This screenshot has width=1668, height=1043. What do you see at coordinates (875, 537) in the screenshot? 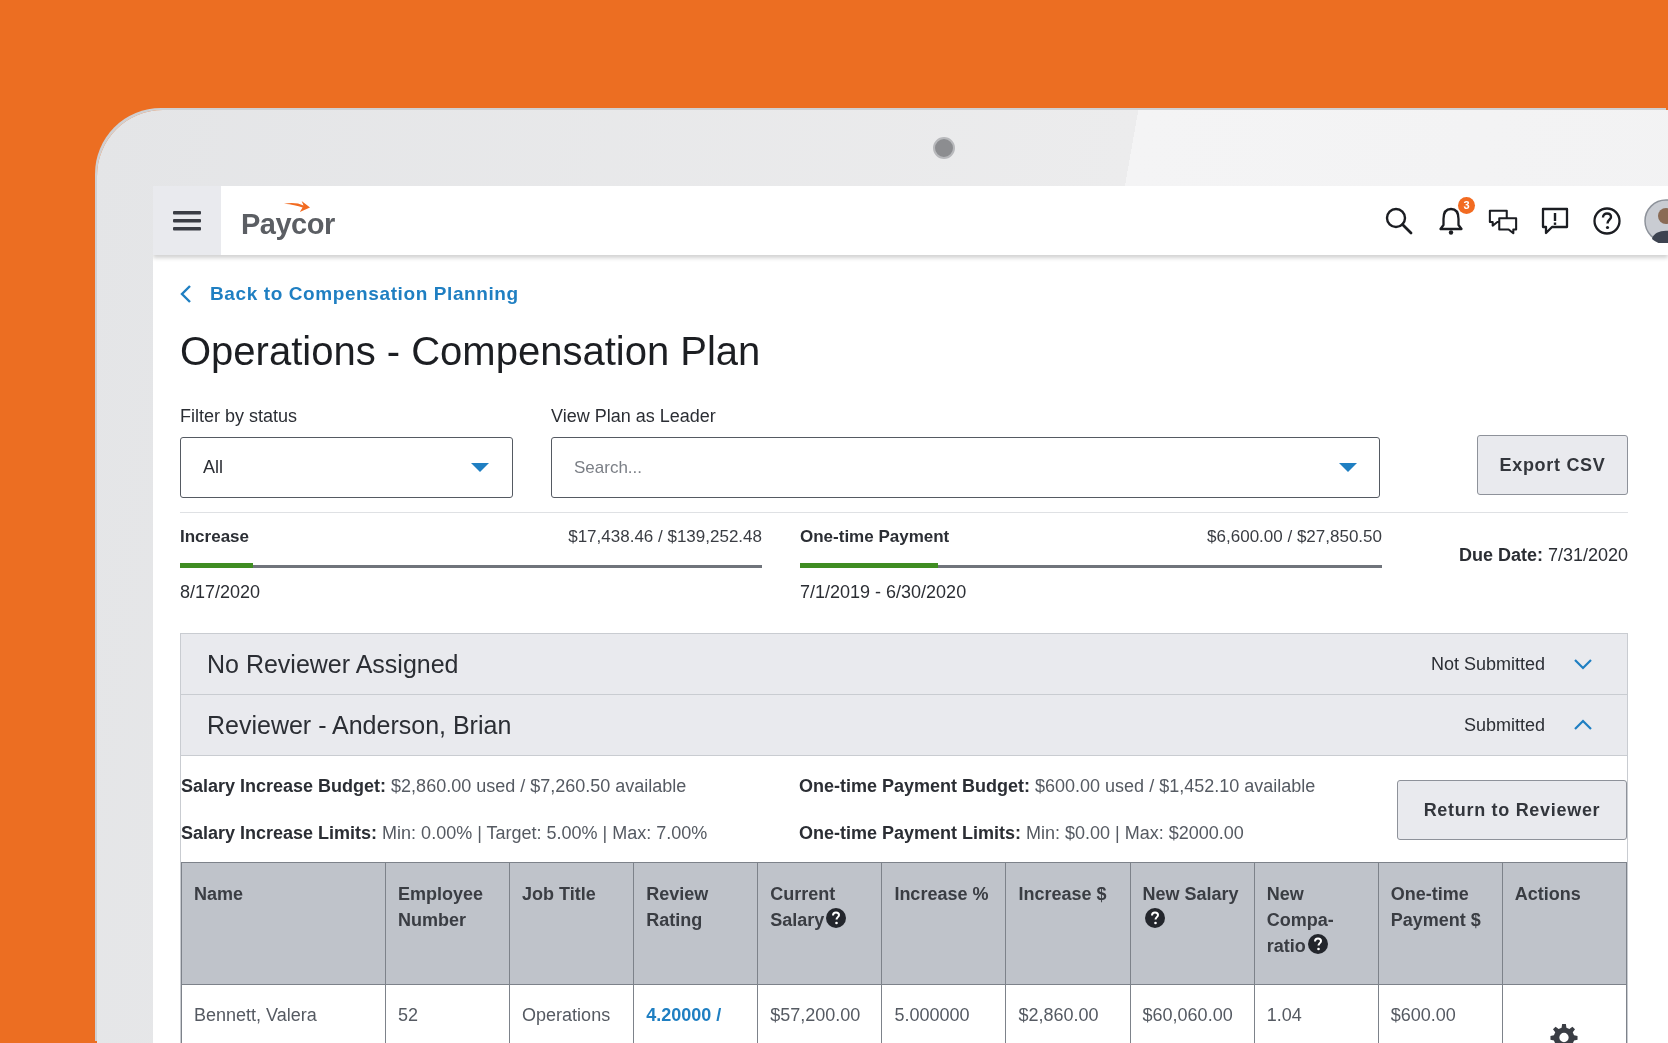
I see `progress-label: One-time Payment` at bounding box center [875, 537].